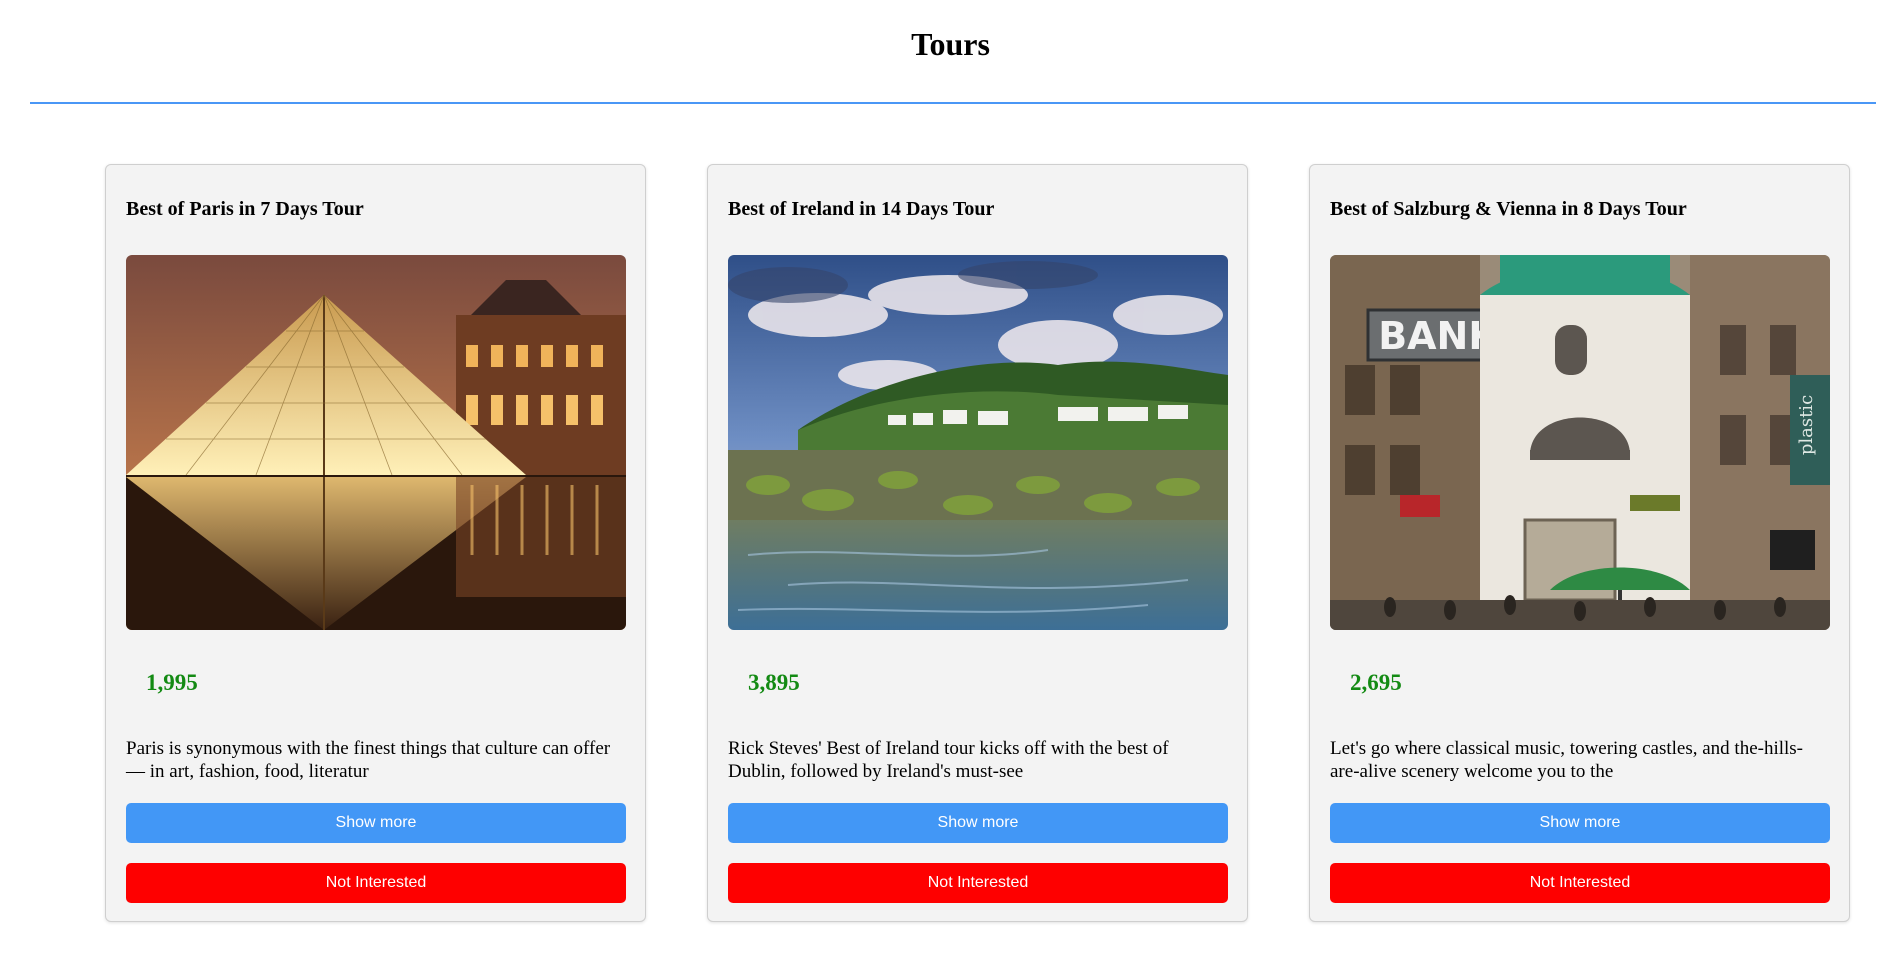  Describe the element at coordinates (245, 209) in the screenshot. I see `tour-title: Best of Paris in 7 Days Tour` at that location.